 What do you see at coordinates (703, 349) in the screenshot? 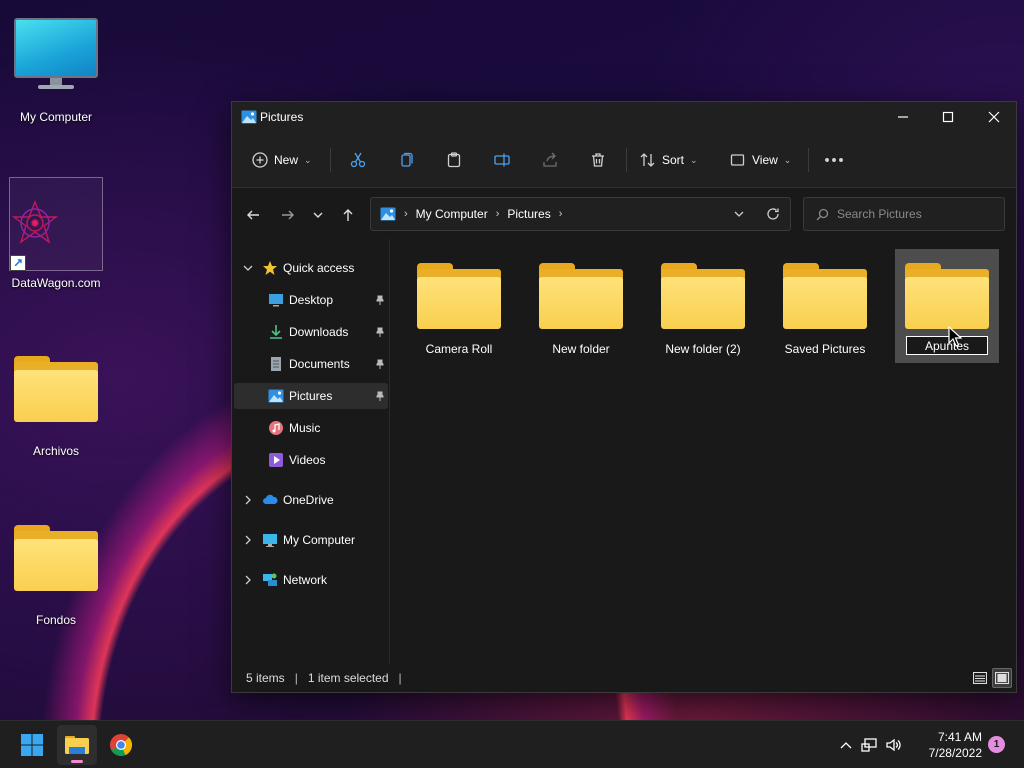
I see `folder-name: New folder (2)` at bounding box center [703, 349].